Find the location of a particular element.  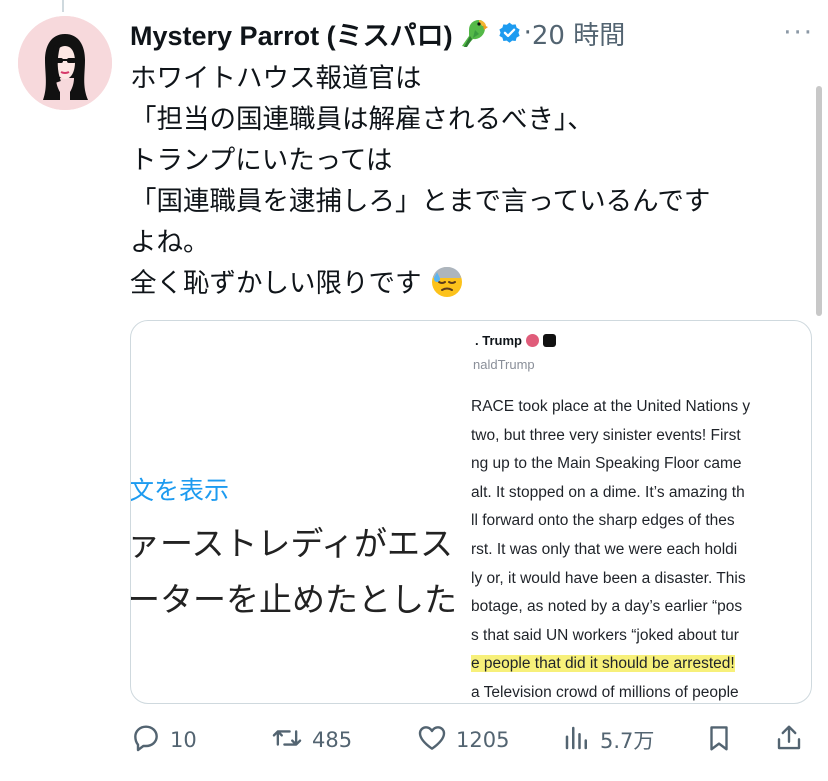

share-icon is located at coordinates (789, 740).